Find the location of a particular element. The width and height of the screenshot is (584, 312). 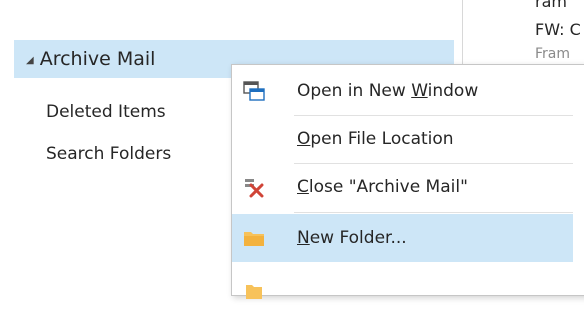

folder-item-deleted-items: Deleted Items is located at coordinates (106, 112).